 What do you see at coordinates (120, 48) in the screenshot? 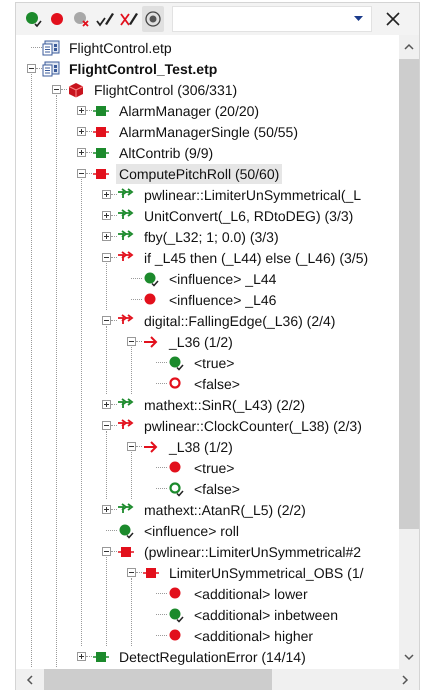
I see `tree-item: FlightControl.etp` at bounding box center [120, 48].